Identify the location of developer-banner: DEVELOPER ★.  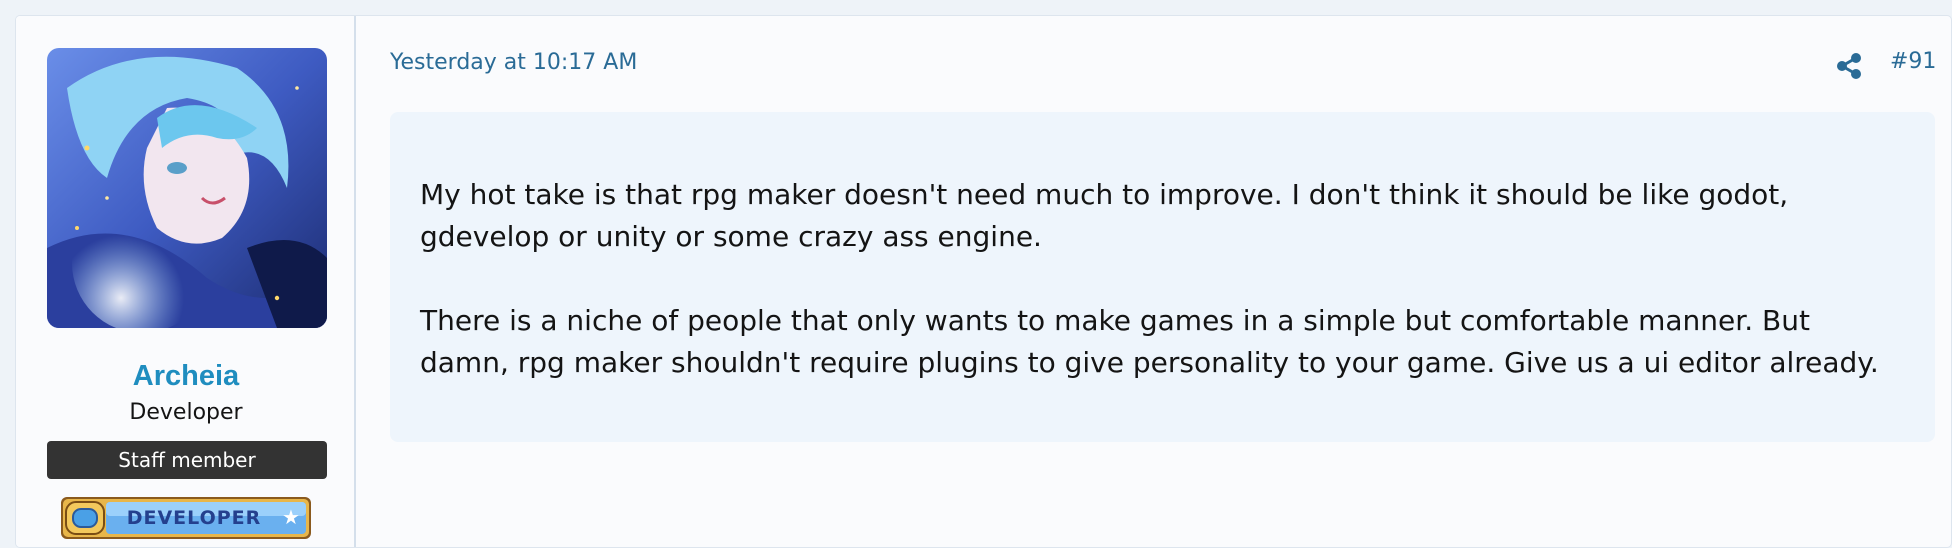
(186, 518).